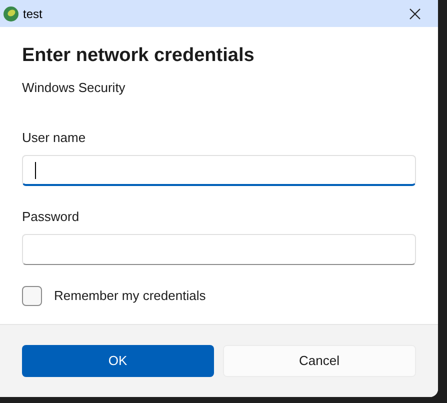  I want to click on checkbox-label: Remember my credentials, so click(130, 296).